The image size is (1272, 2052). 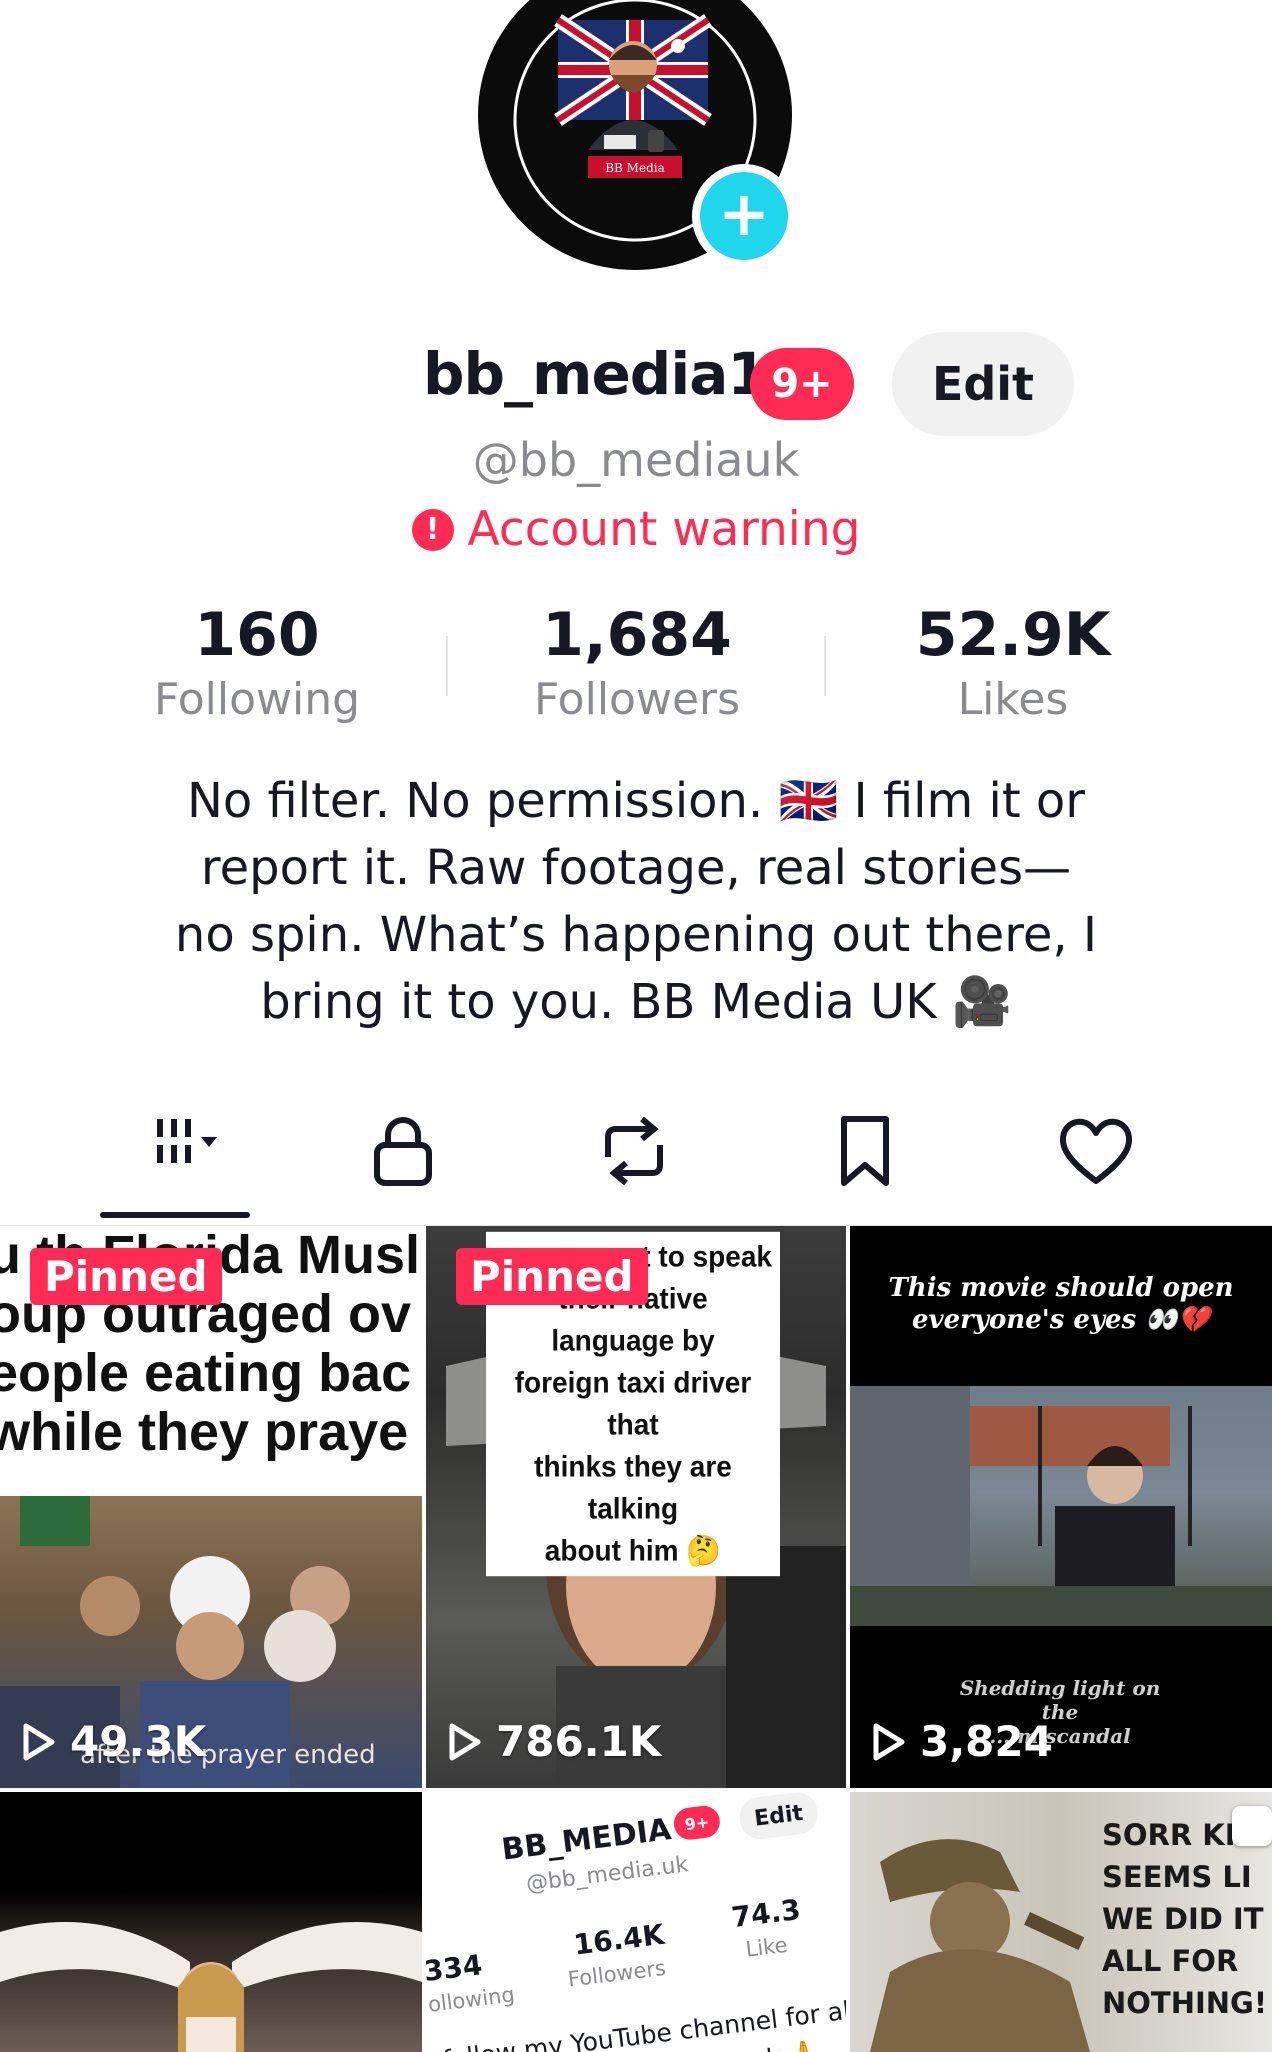 I want to click on active-tab-indicator, so click(x=175, y=1215).